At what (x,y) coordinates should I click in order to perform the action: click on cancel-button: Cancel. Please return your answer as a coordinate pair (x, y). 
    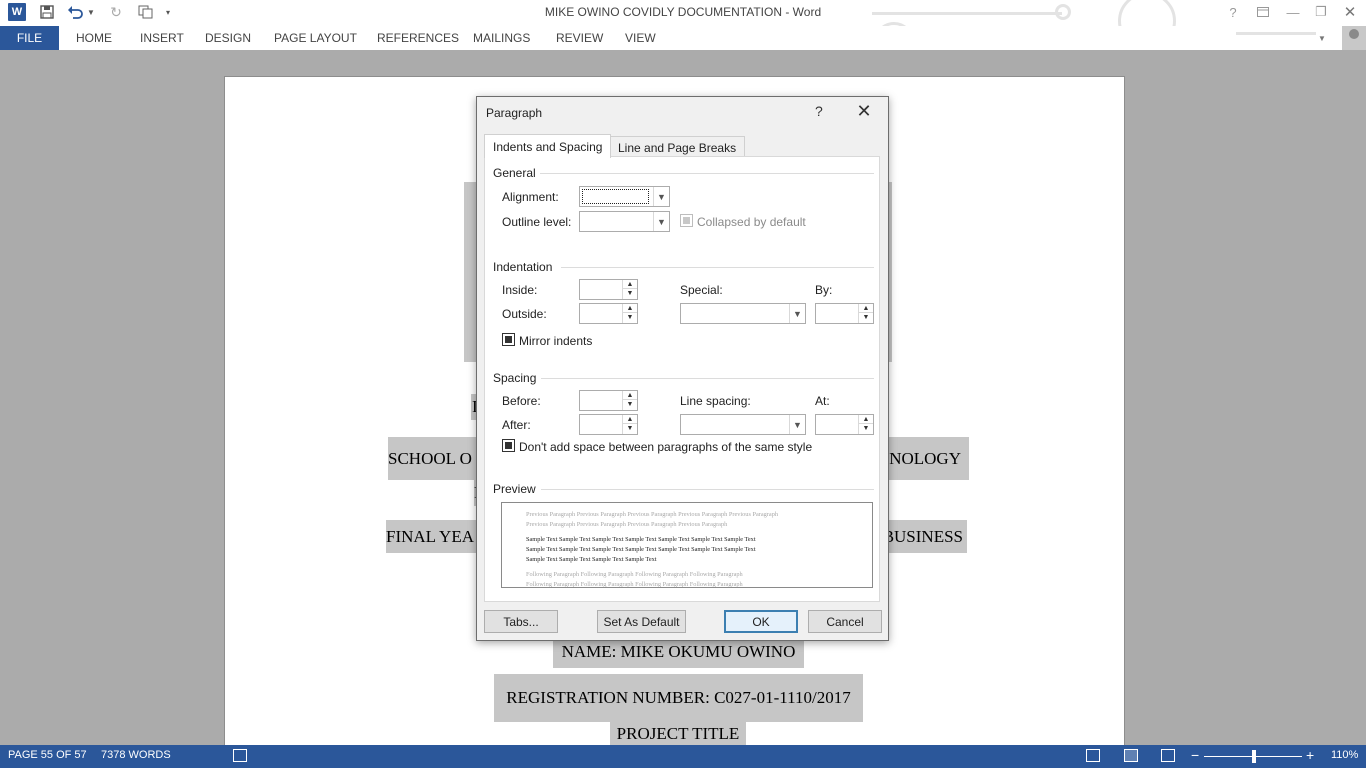
    Looking at the image, I should click on (845, 621).